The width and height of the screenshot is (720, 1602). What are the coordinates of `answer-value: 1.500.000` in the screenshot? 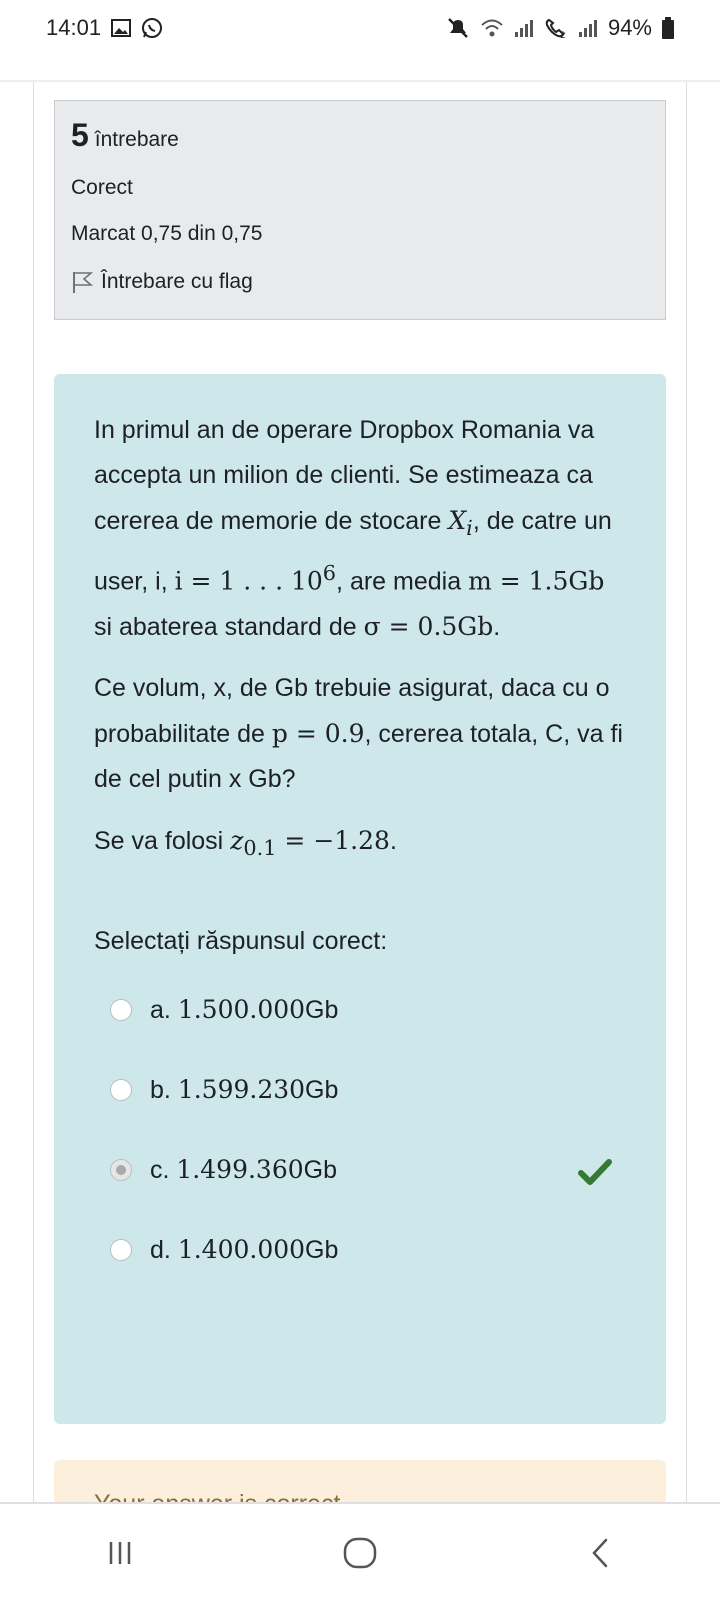 It's located at (241, 1010).